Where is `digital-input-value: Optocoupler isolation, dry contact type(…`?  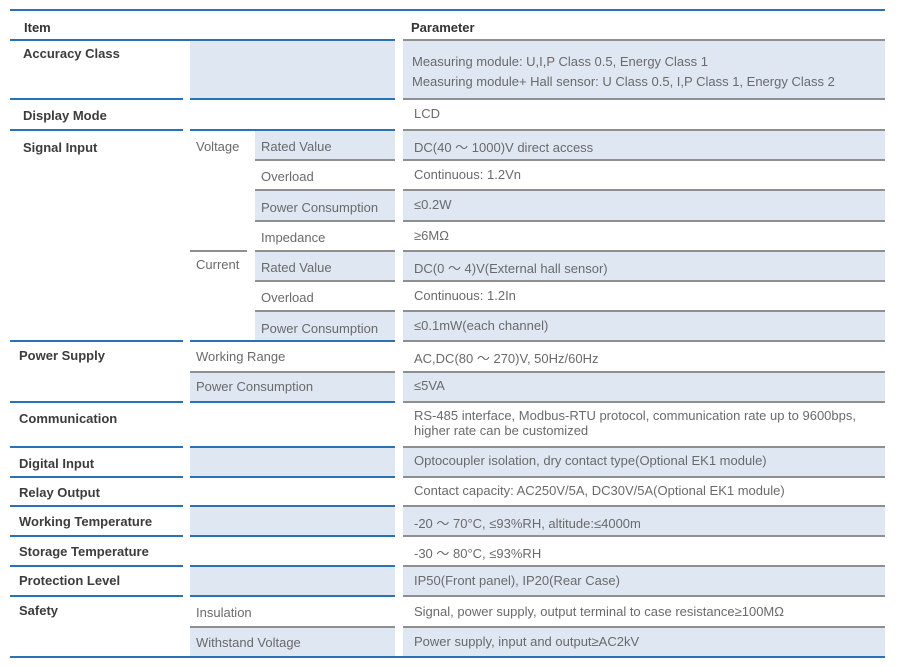
digital-input-value: Optocoupler isolation, dry contact type(… is located at coordinates (590, 460).